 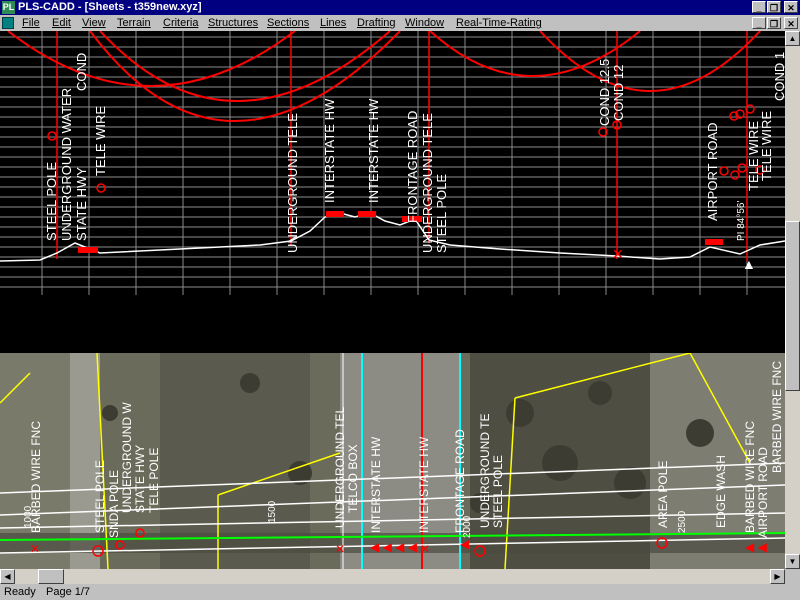 What do you see at coordinates (499, 23) in the screenshot?
I see `menu-real-time-rating: Real-Time-Rating` at bounding box center [499, 23].